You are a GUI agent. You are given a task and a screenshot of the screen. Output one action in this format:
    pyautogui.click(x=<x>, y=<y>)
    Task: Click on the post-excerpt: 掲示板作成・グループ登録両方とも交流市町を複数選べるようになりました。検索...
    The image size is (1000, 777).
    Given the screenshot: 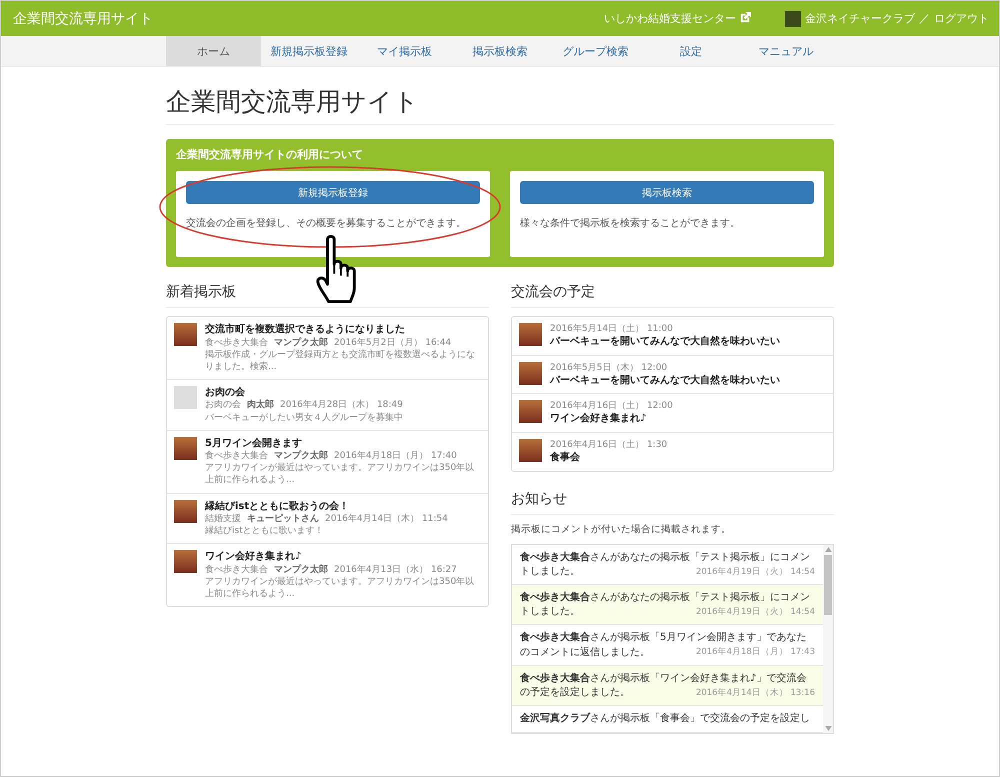 What is the action you would take?
    pyautogui.click(x=340, y=360)
    